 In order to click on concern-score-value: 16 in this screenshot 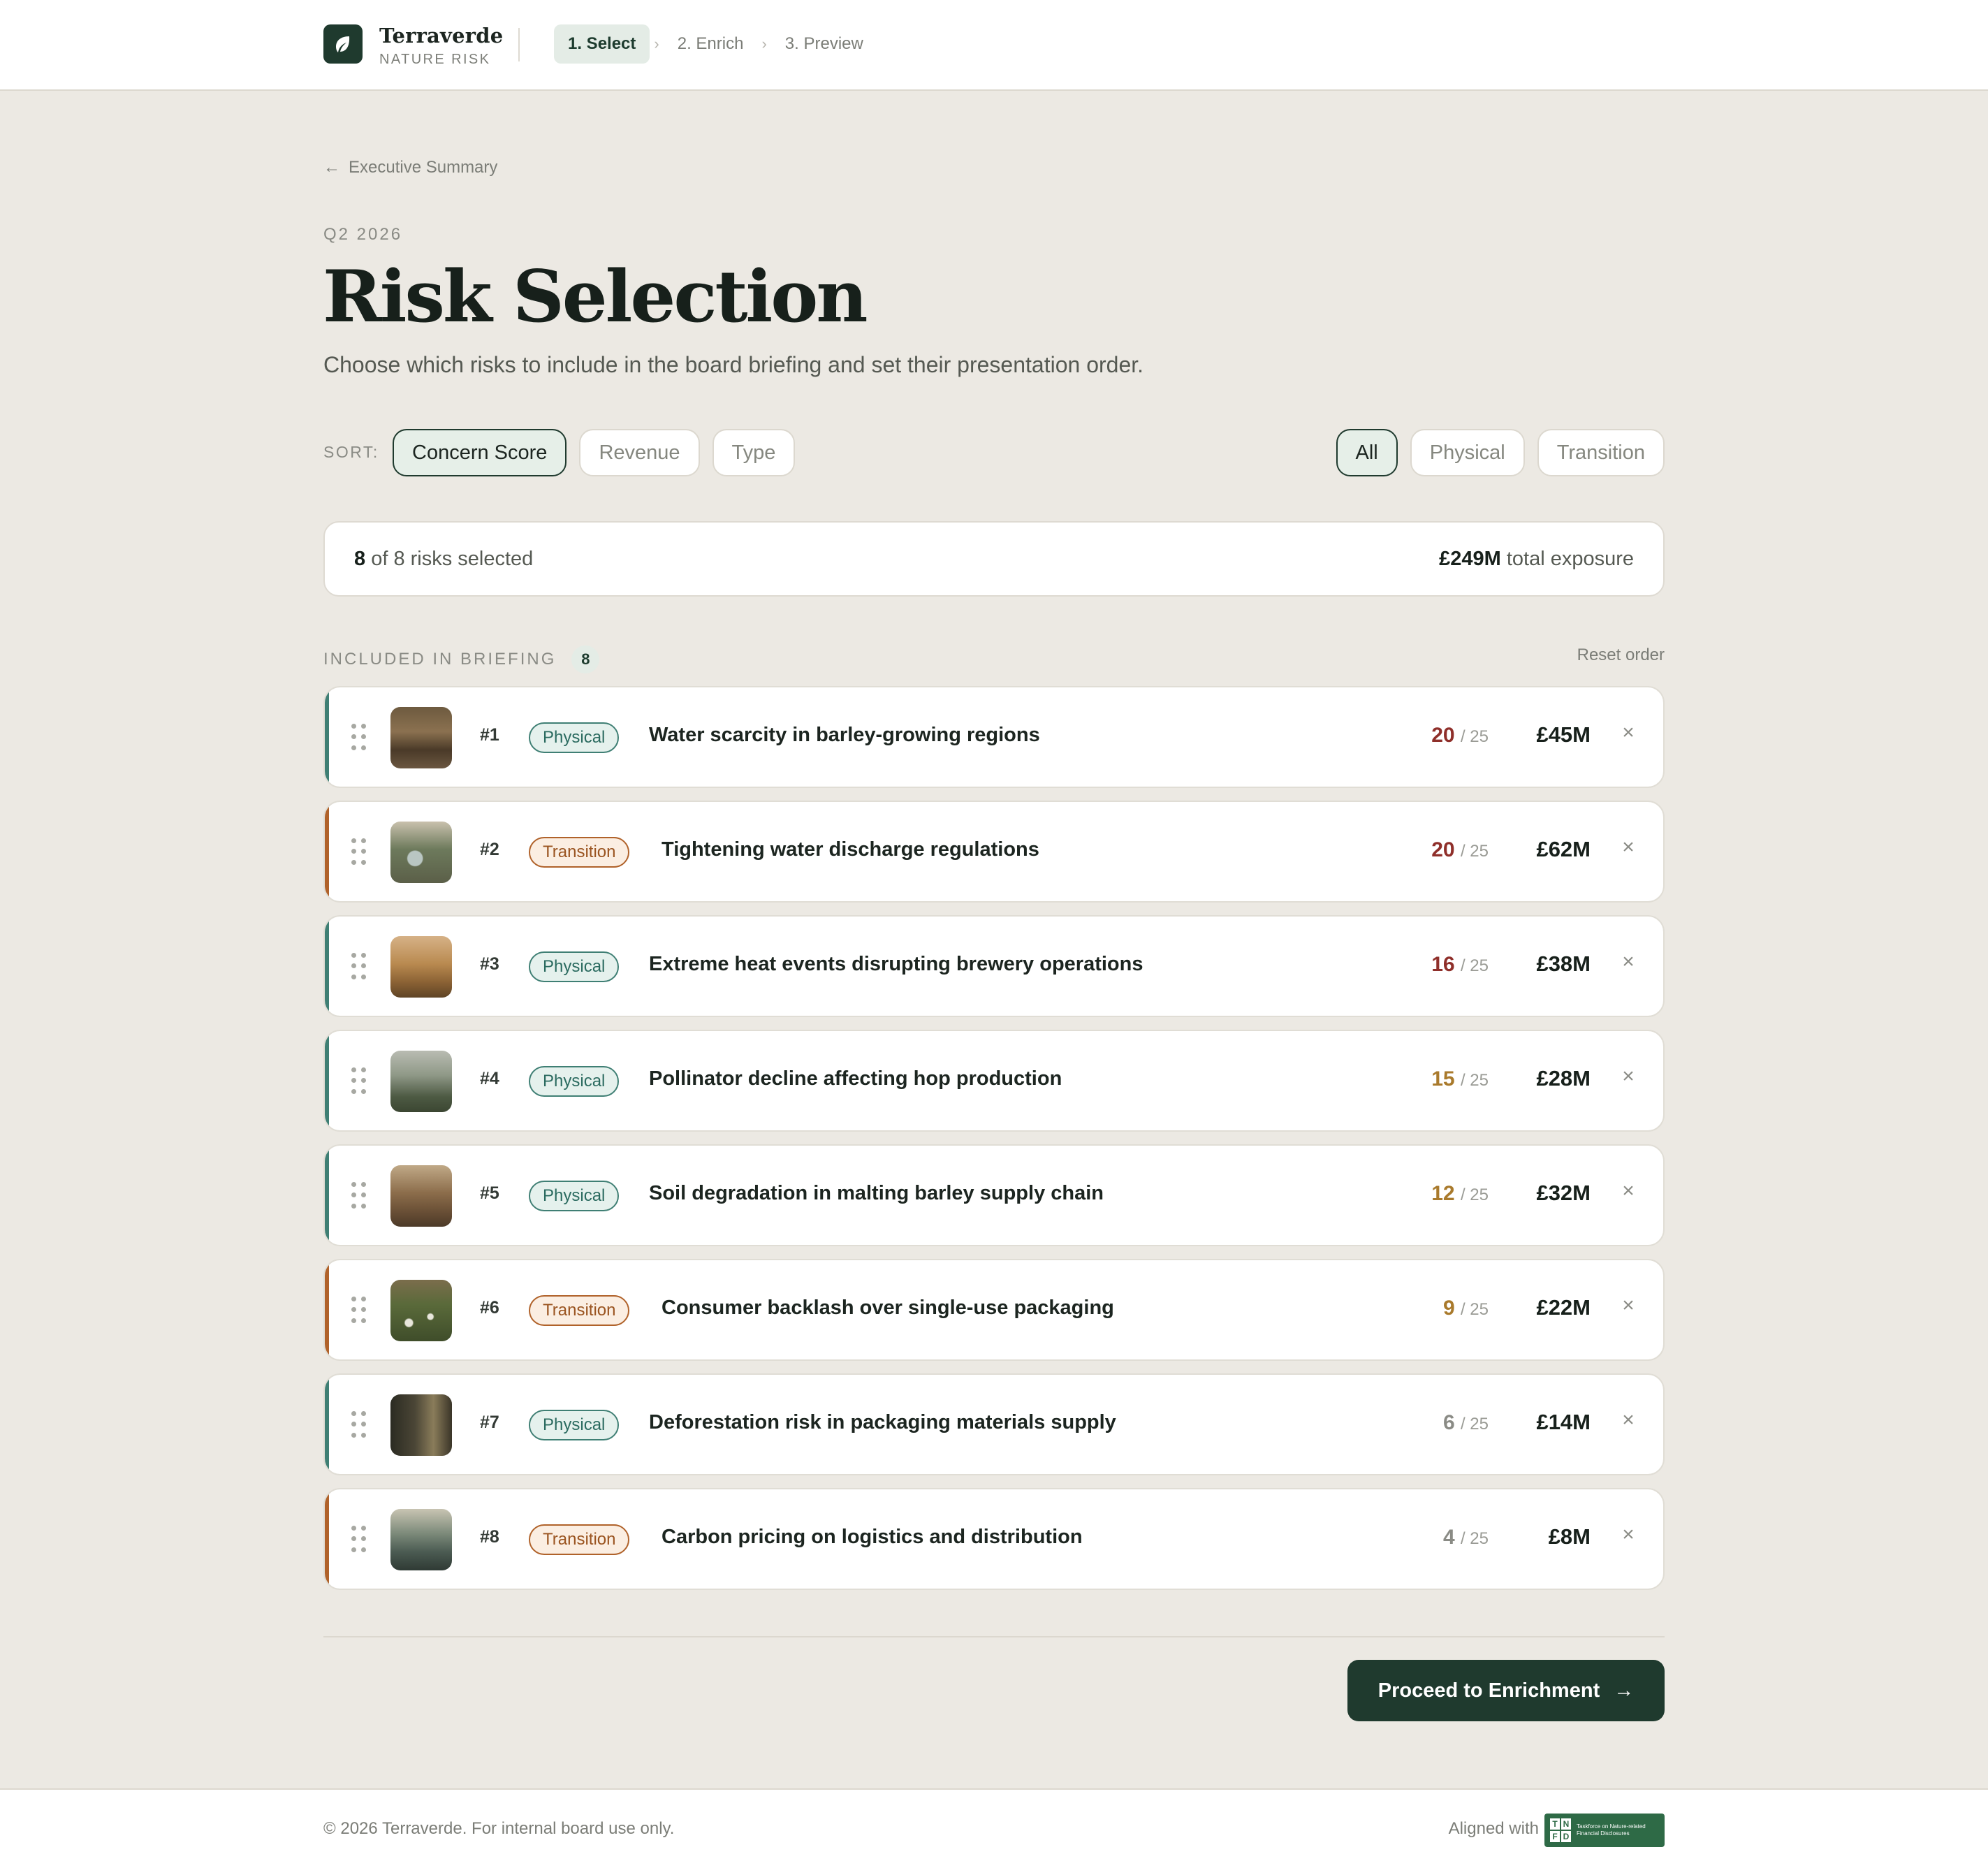, I will do `click(1443, 965)`.